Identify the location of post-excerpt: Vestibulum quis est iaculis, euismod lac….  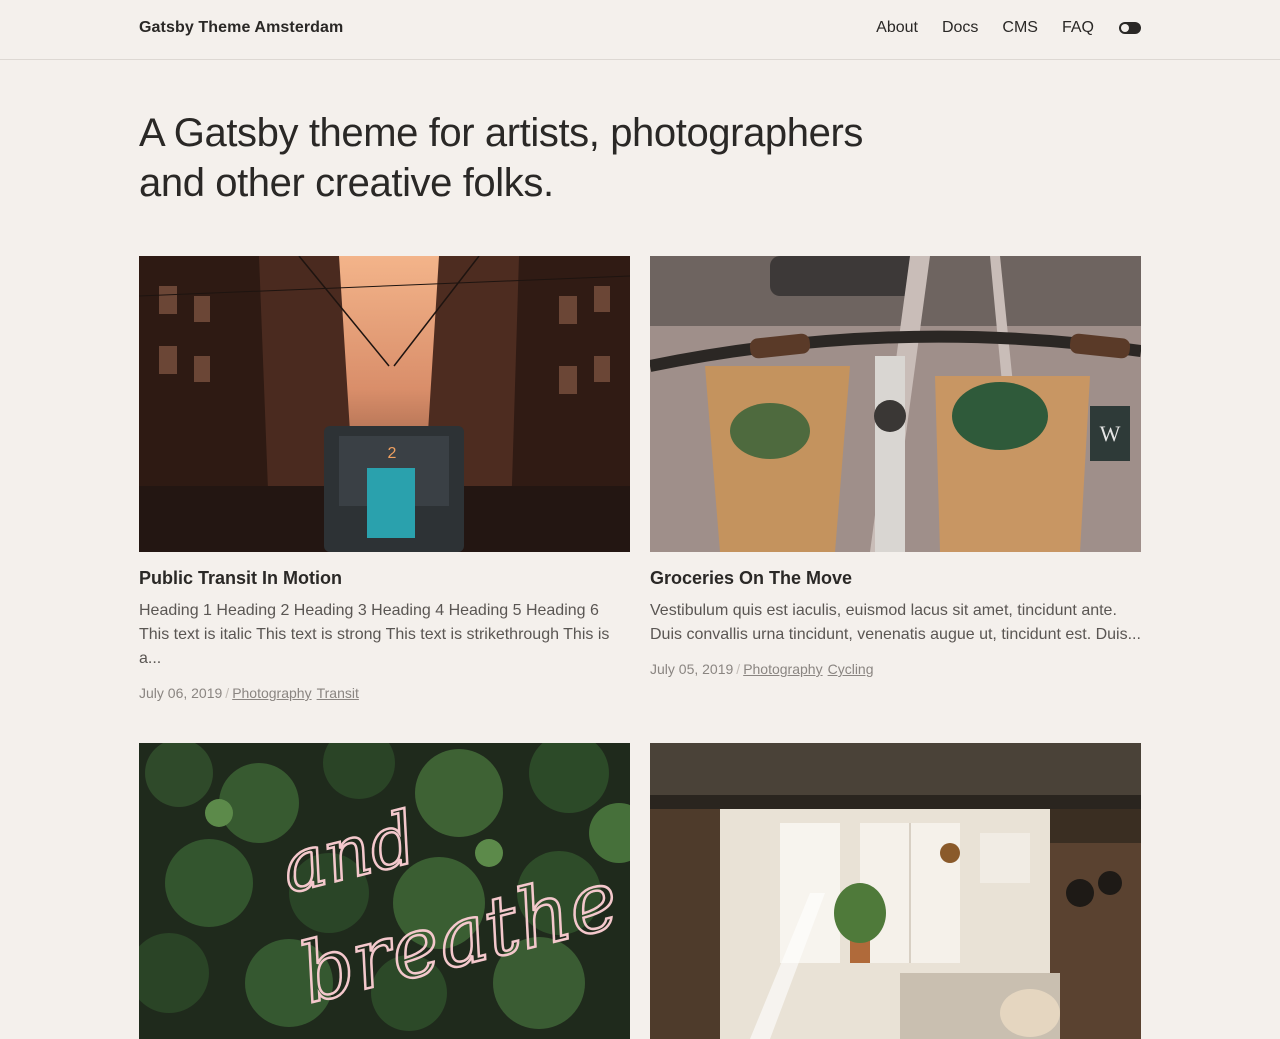
(895, 622).